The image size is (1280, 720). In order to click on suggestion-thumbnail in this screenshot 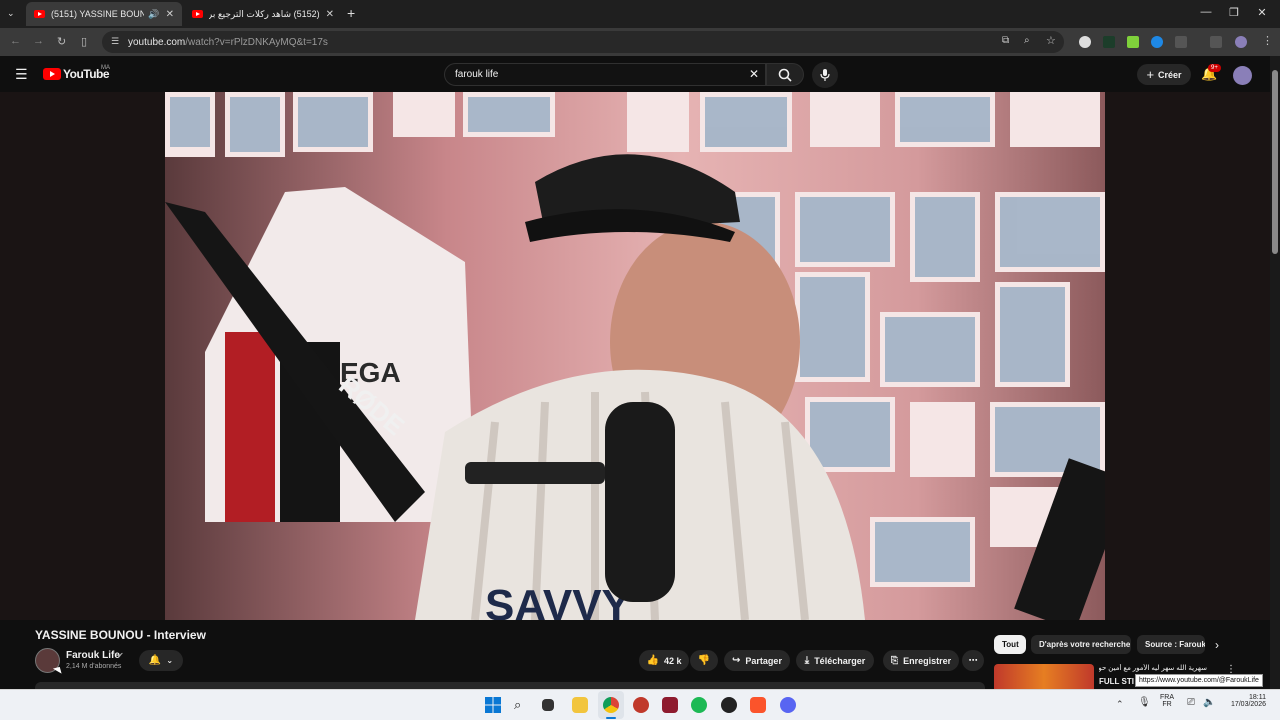, I will do `click(1044, 676)`.